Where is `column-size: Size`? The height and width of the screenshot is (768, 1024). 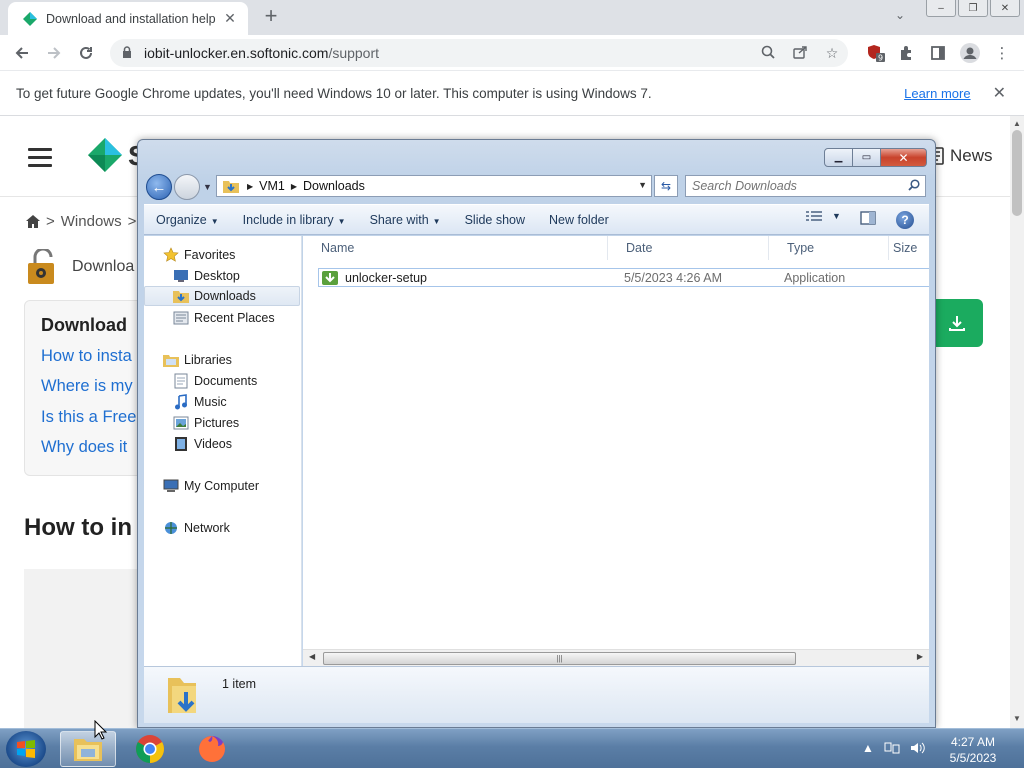 column-size: Size is located at coordinates (909, 248).